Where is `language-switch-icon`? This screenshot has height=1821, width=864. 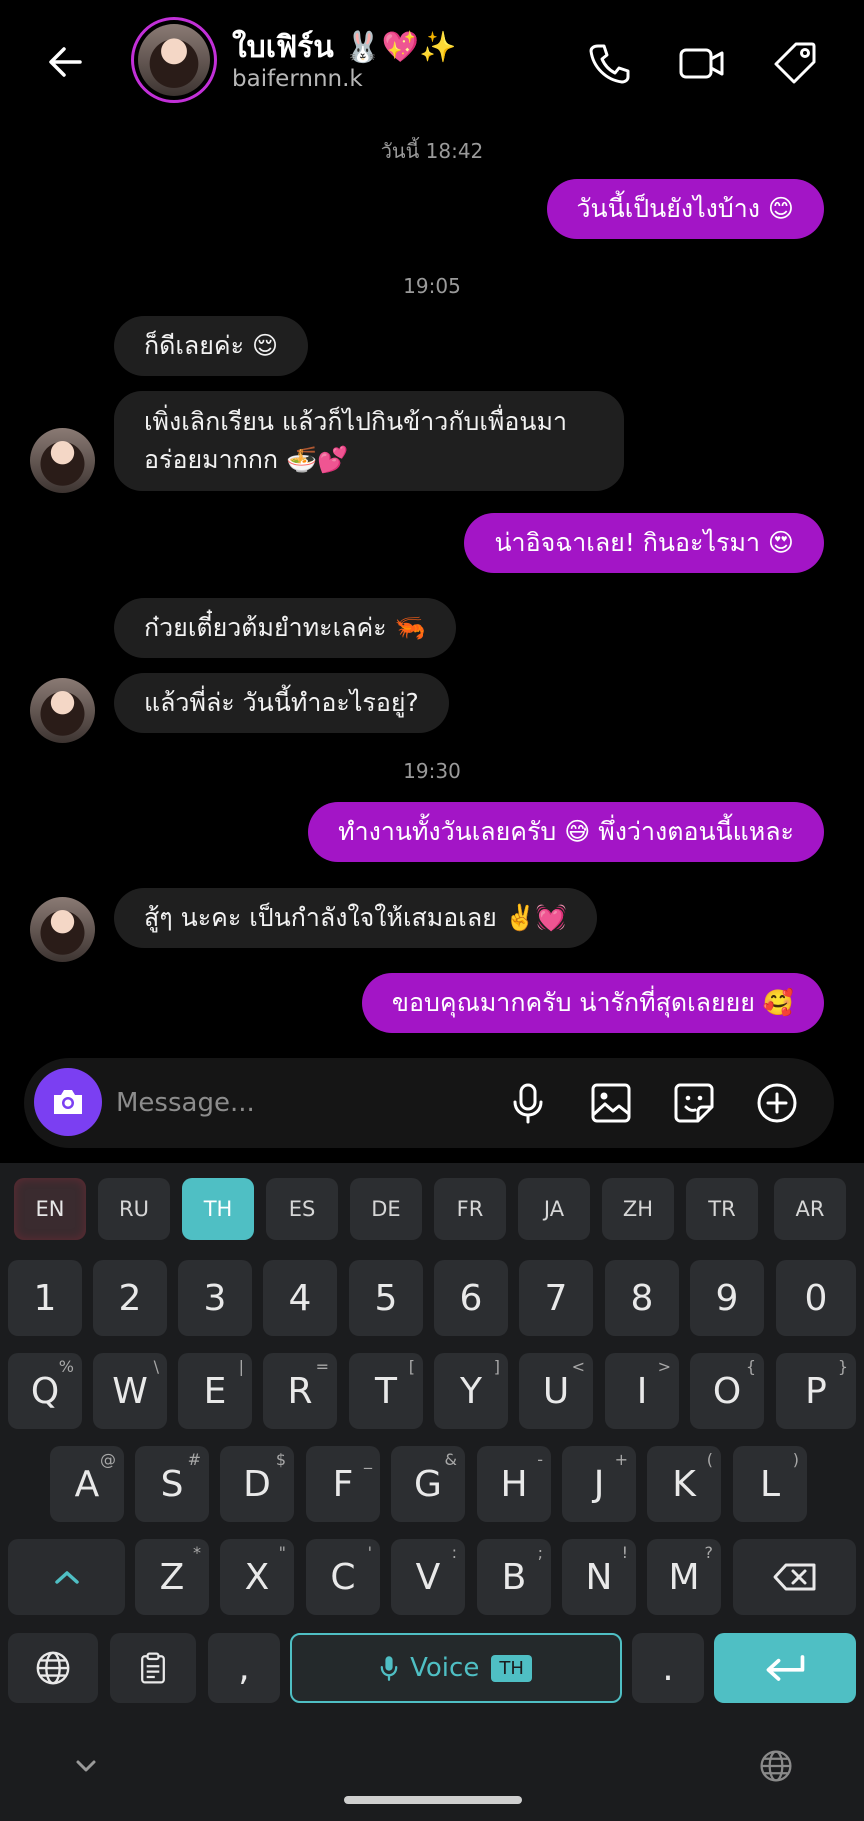 language-switch-icon is located at coordinates (776, 1766).